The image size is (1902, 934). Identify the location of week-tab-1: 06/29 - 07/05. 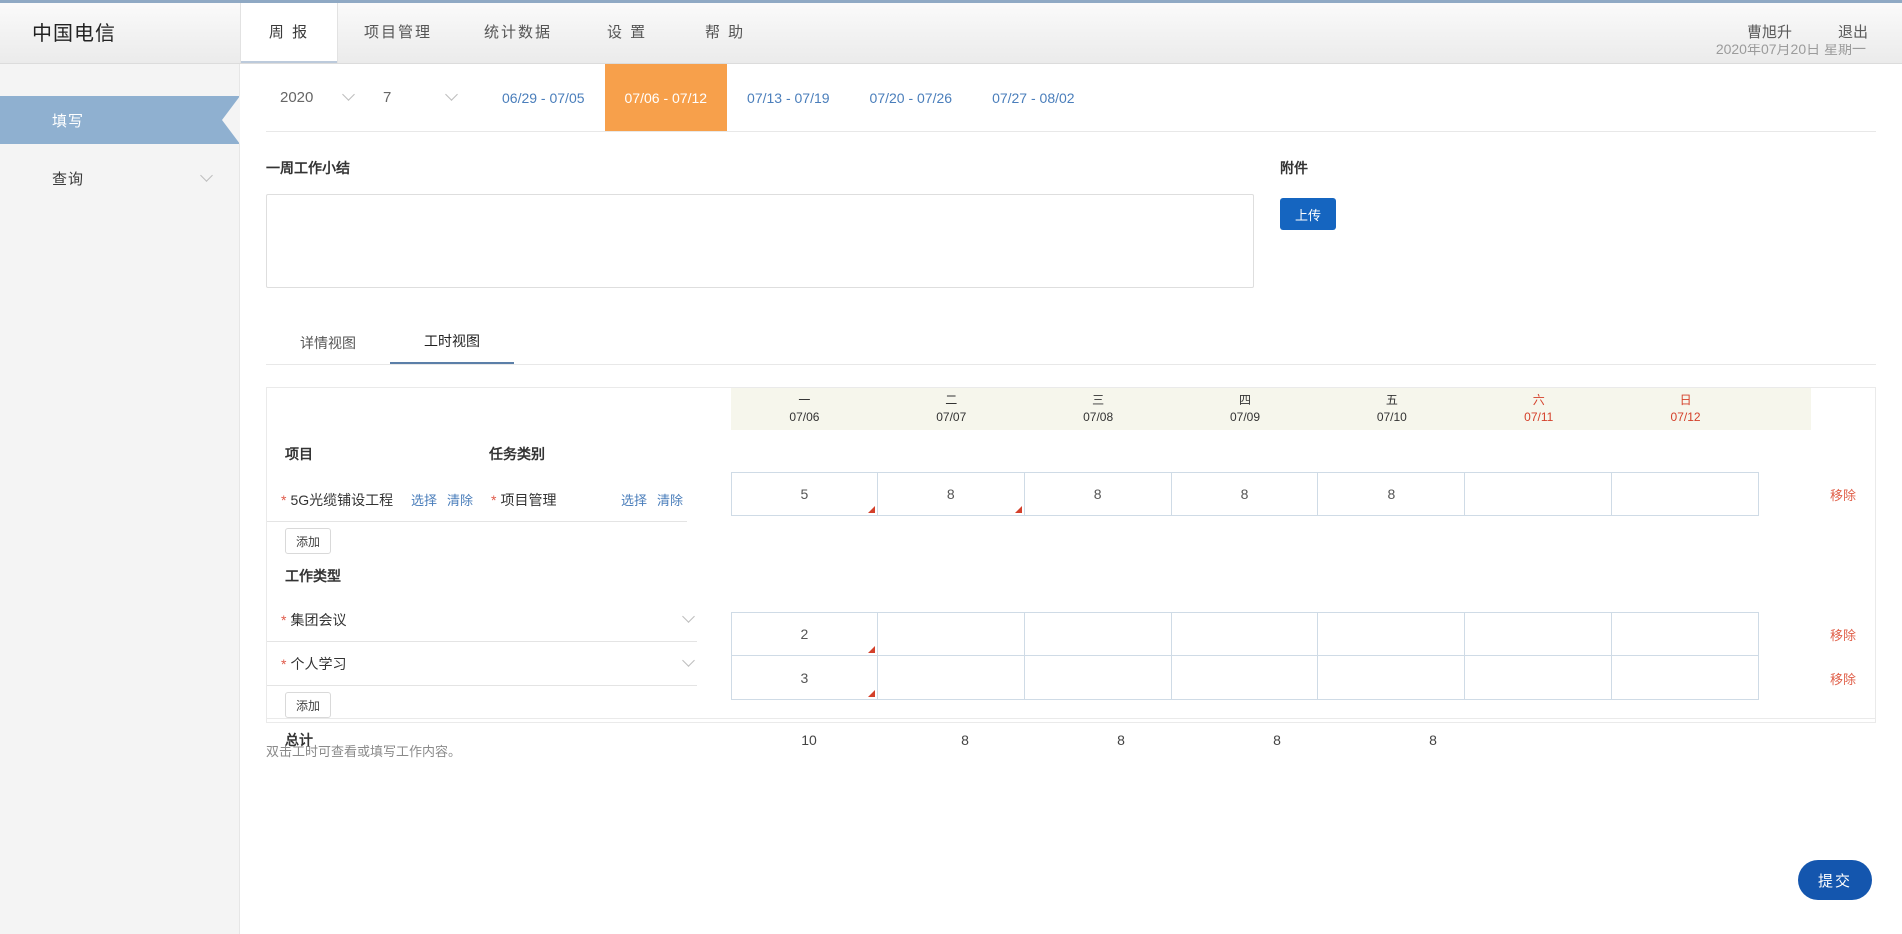
(543, 97).